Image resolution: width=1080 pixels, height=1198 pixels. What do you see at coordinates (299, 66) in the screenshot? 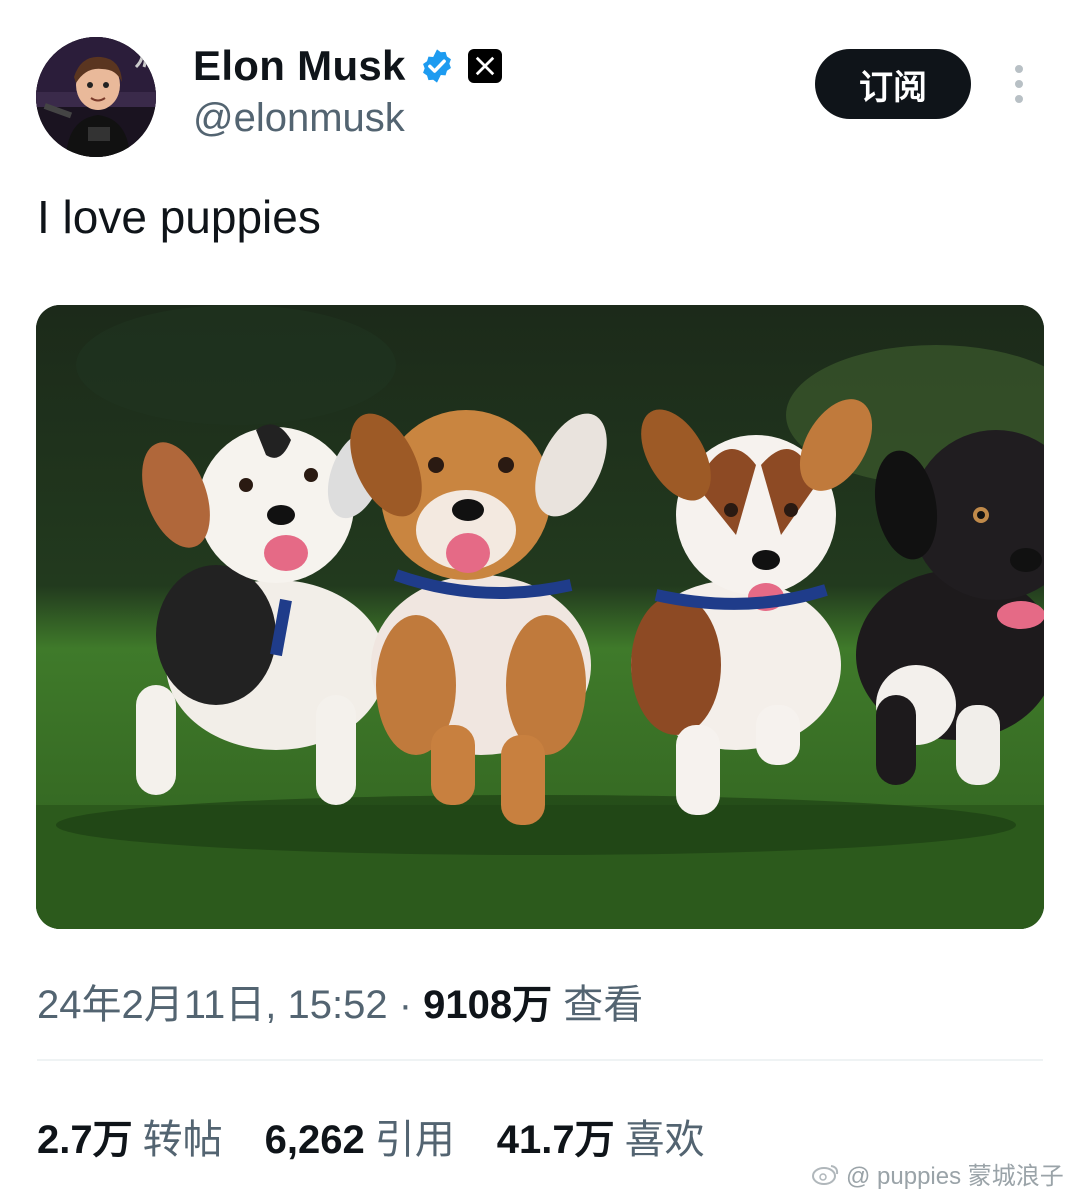
I see `author-display-name: Elon Musk` at bounding box center [299, 66].